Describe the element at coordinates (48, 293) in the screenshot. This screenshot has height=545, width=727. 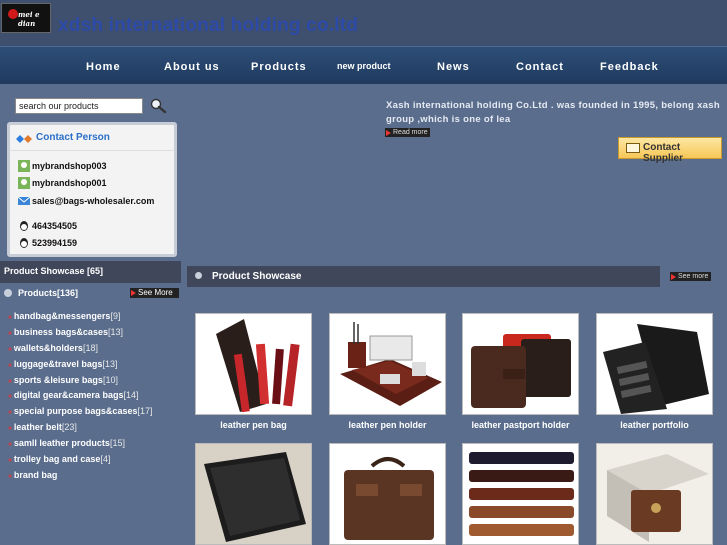
I see `products-label: Products[136]` at that location.